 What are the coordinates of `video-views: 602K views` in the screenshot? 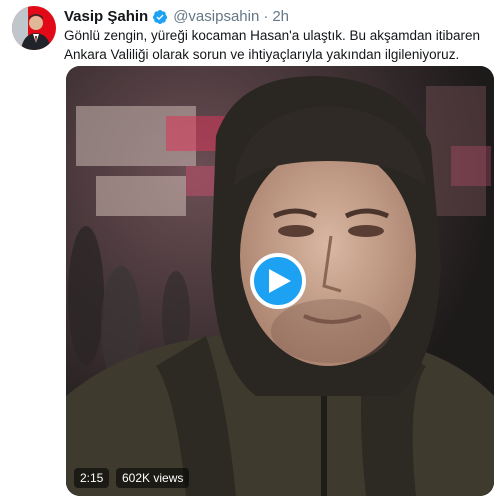 It's located at (153, 478).